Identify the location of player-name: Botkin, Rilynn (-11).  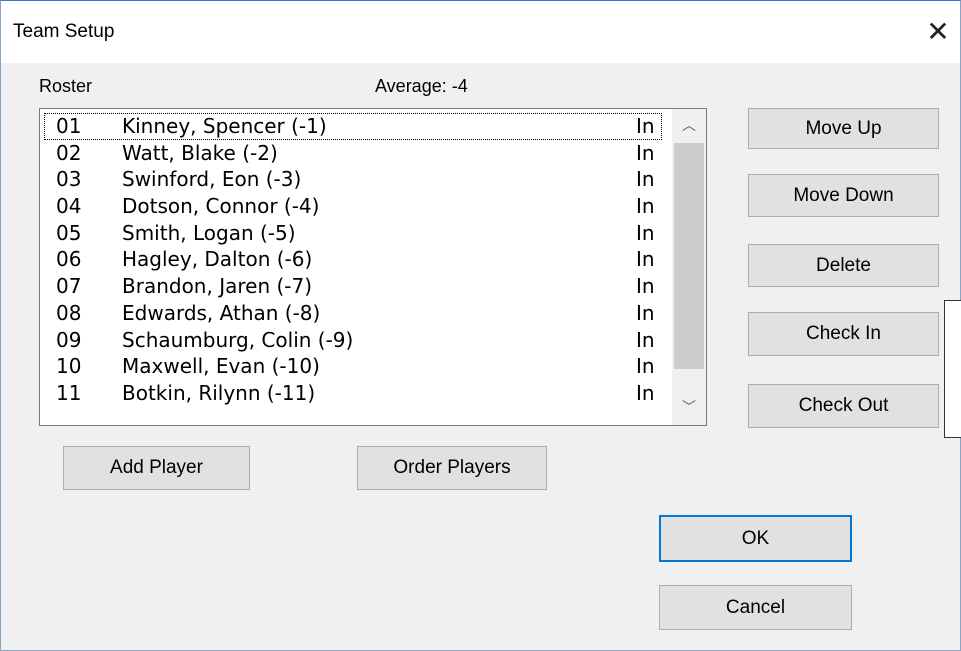
(219, 392).